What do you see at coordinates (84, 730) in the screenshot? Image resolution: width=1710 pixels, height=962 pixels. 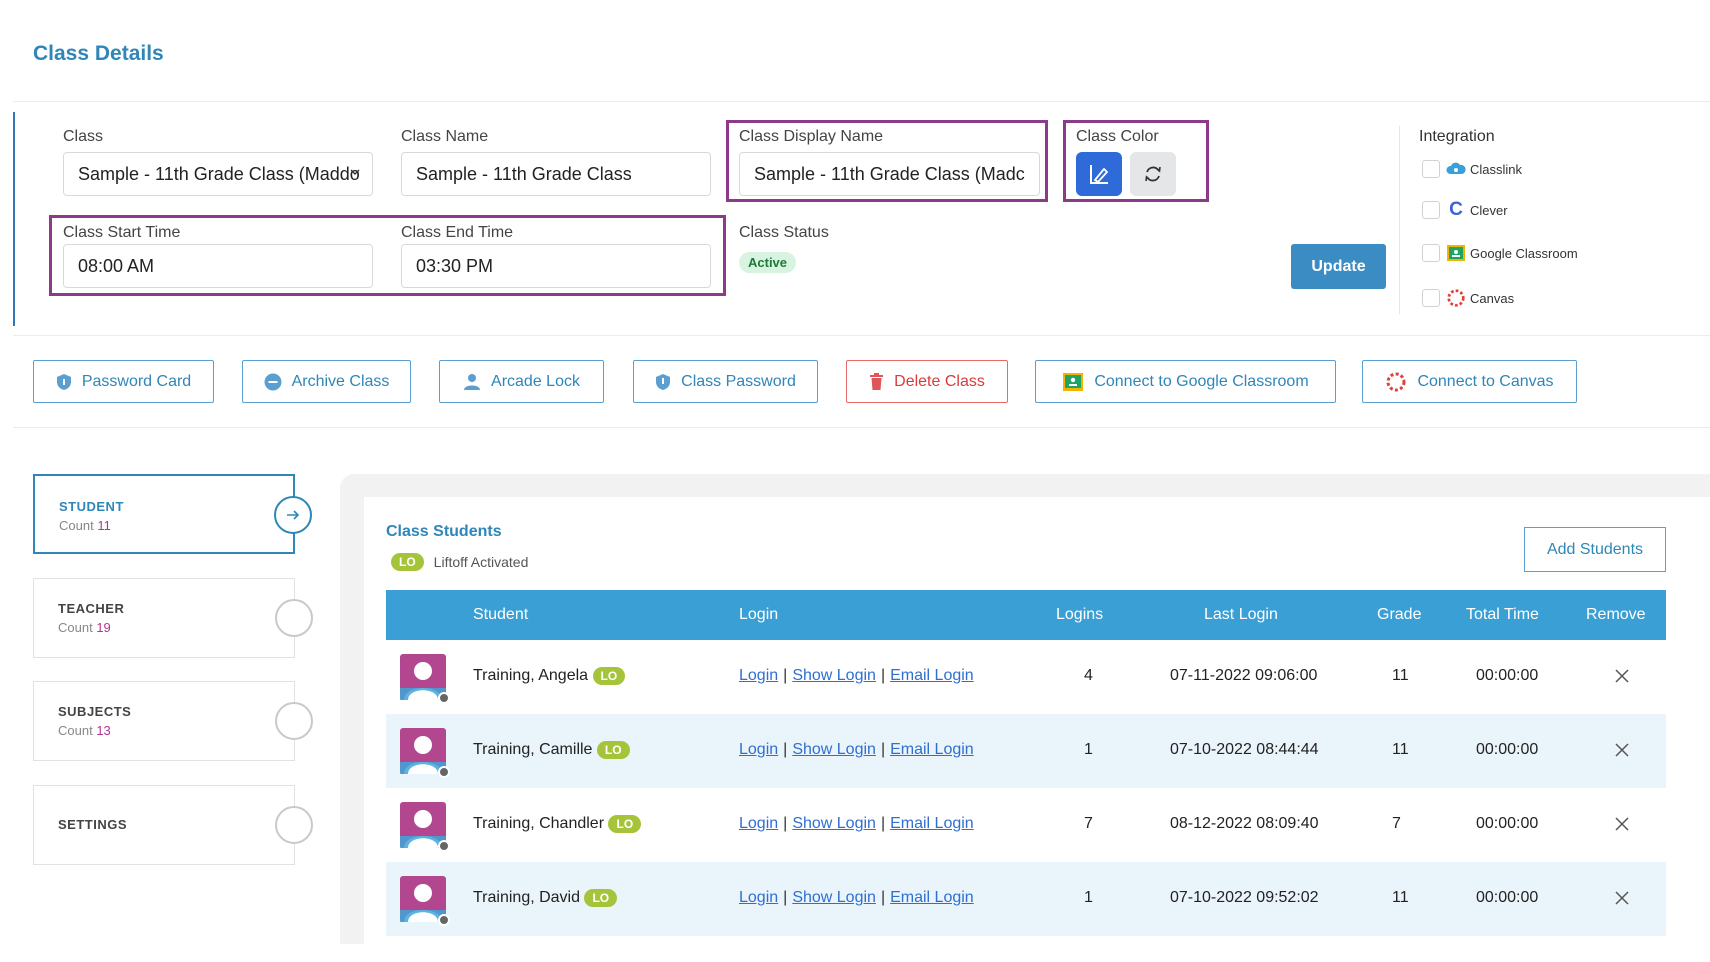 I see `sidebar-item-count: Count 13` at bounding box center [84, 730].